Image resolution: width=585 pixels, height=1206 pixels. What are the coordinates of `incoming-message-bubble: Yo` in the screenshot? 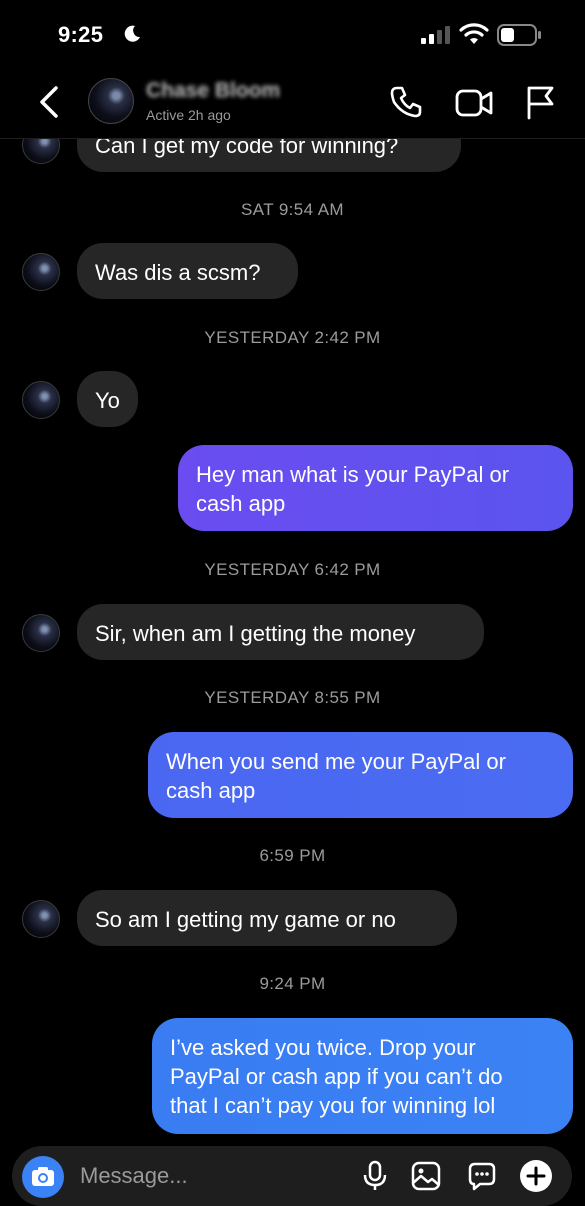 It's located at (107, 399).